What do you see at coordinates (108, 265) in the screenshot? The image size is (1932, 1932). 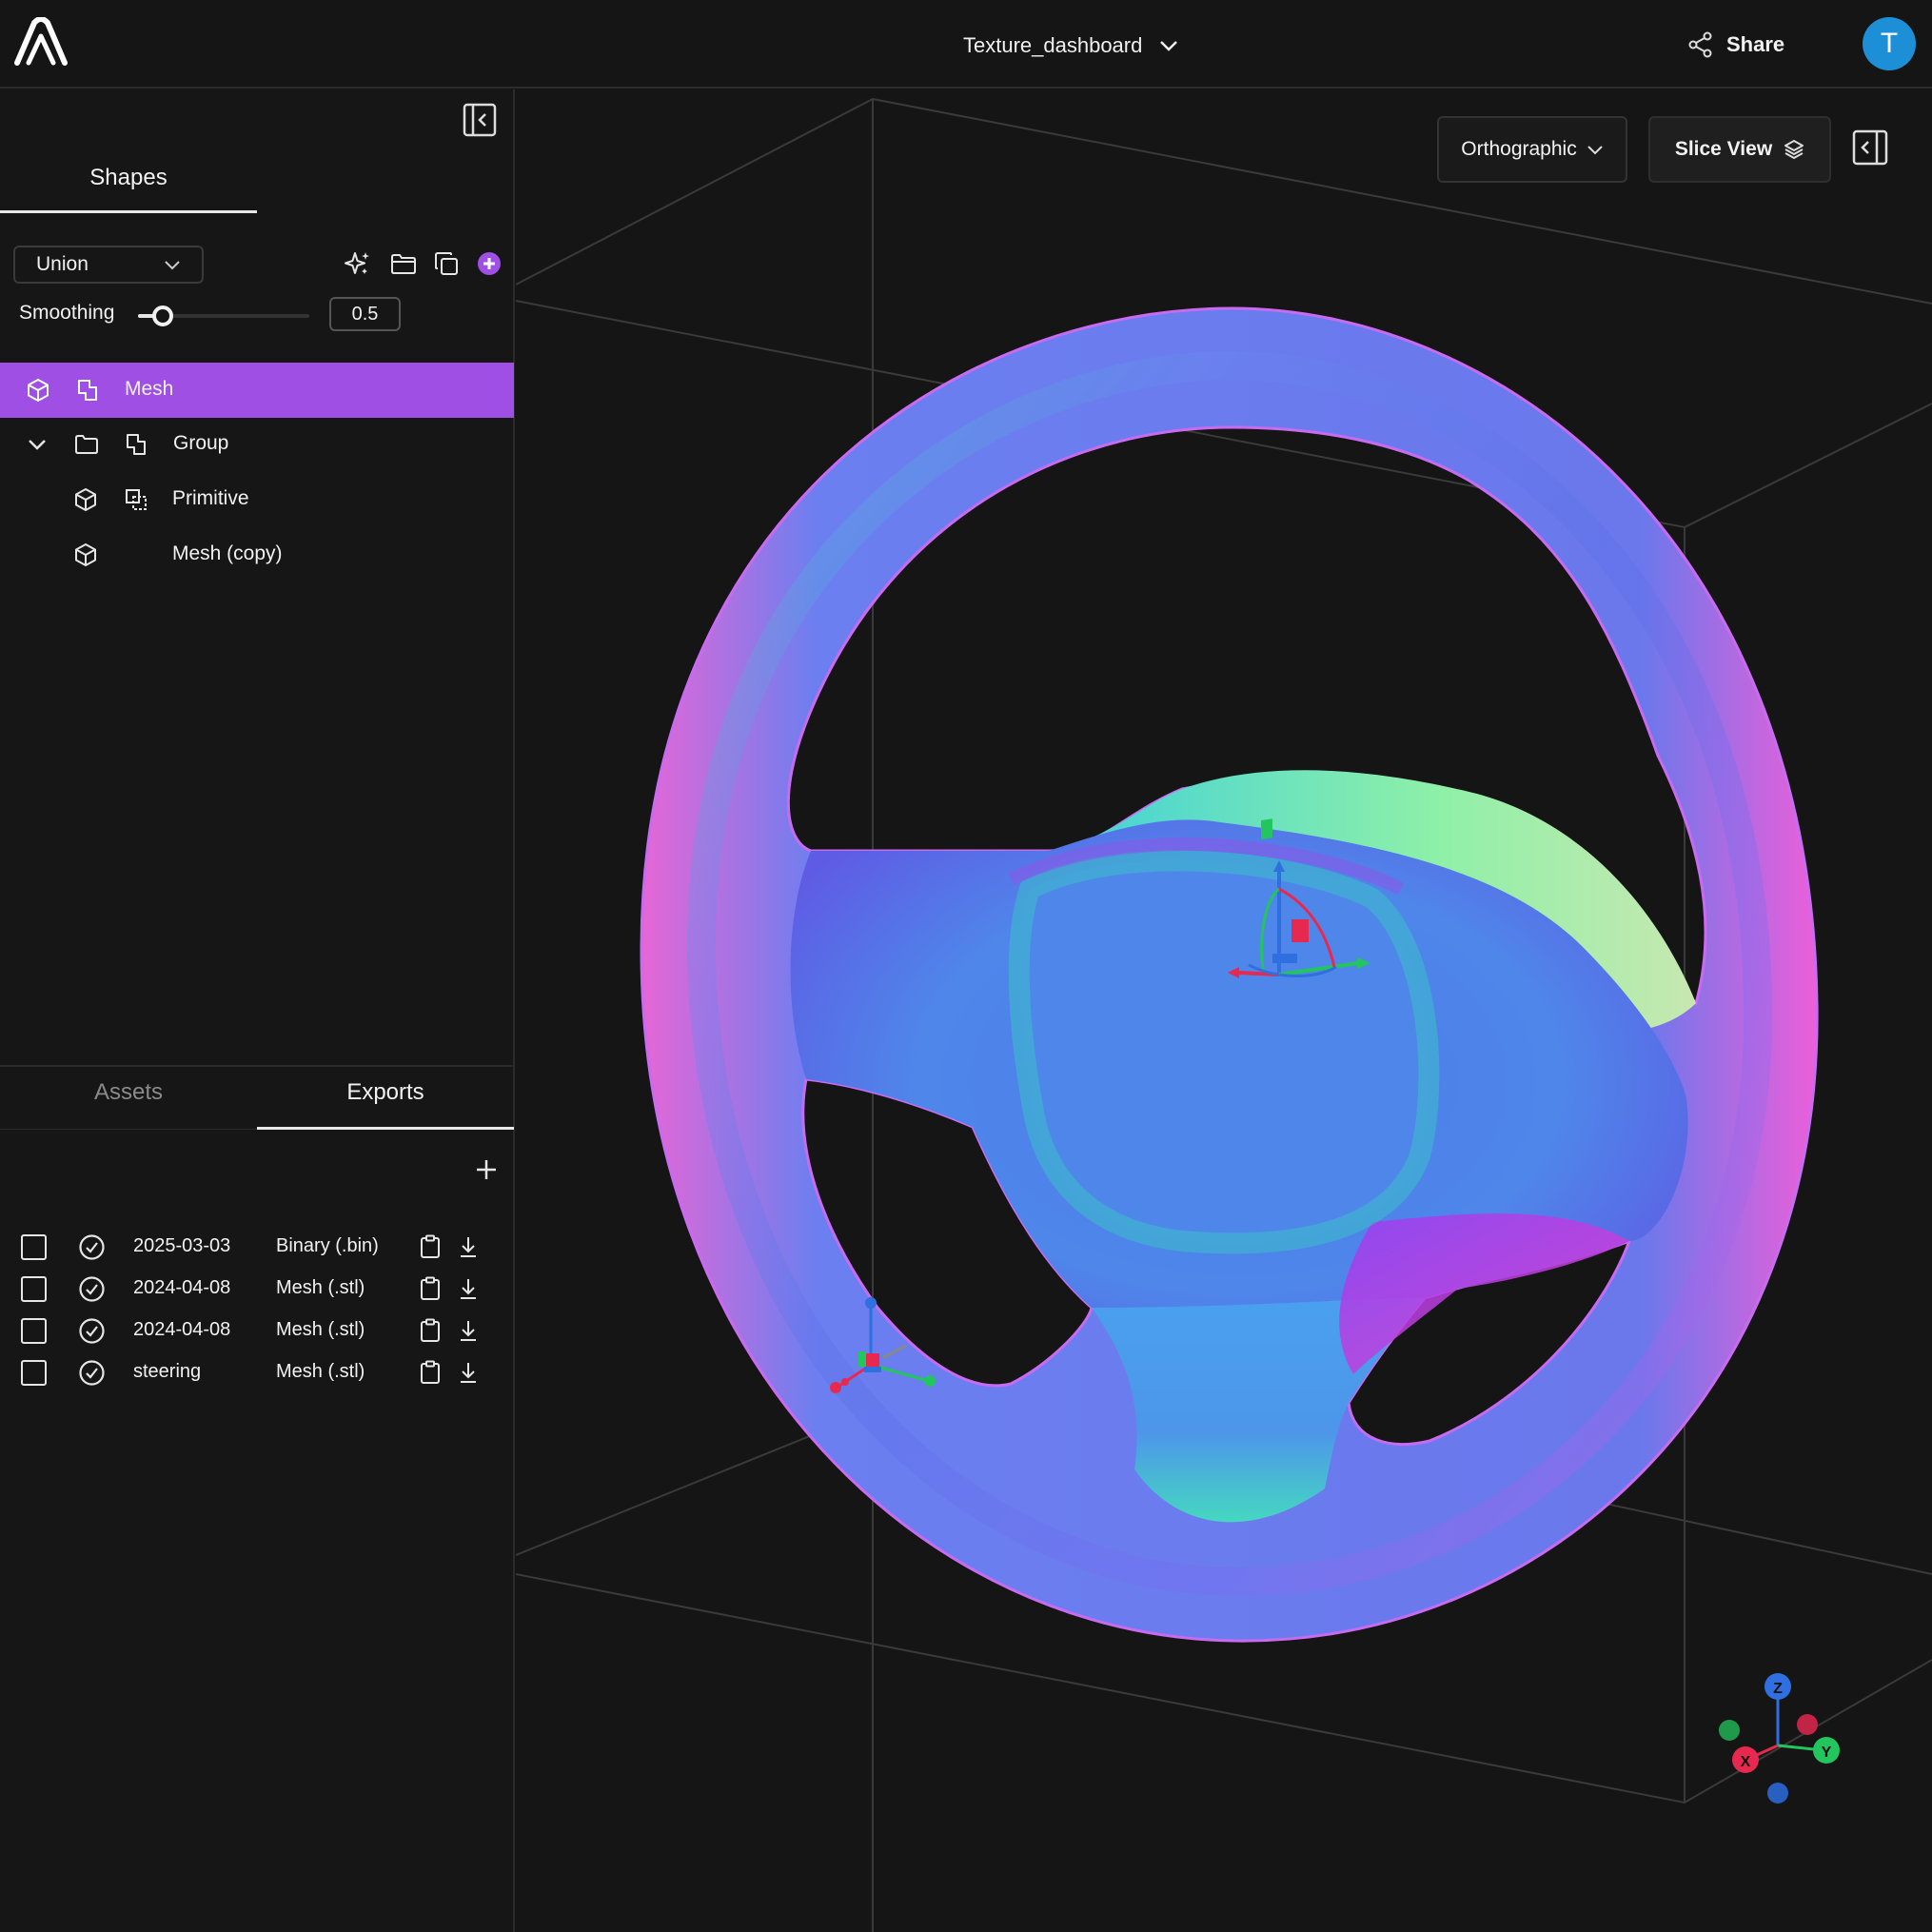 I see `operation-select: Union` at bounding box center [108, 265].